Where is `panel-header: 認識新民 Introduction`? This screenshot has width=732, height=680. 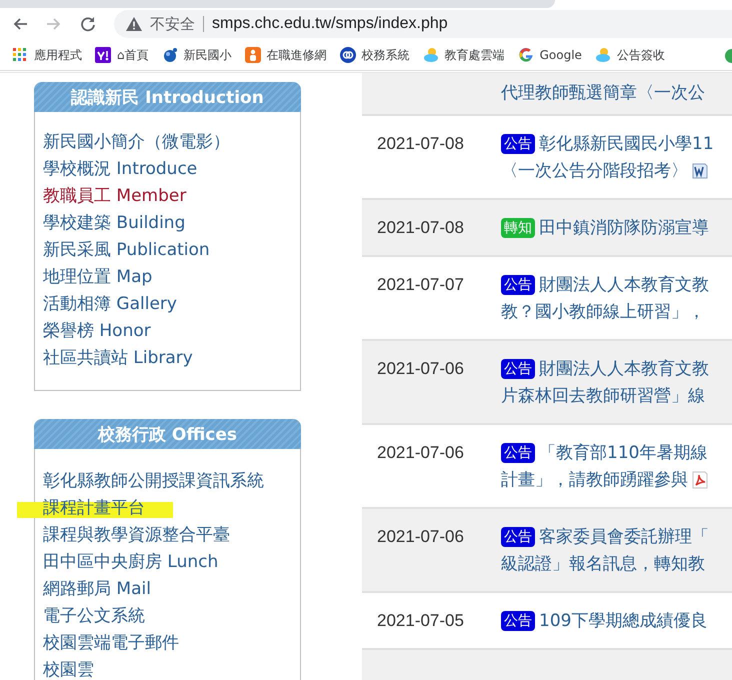 panel-header: 認識新民 Introduction is located at coordinates (167, 97).